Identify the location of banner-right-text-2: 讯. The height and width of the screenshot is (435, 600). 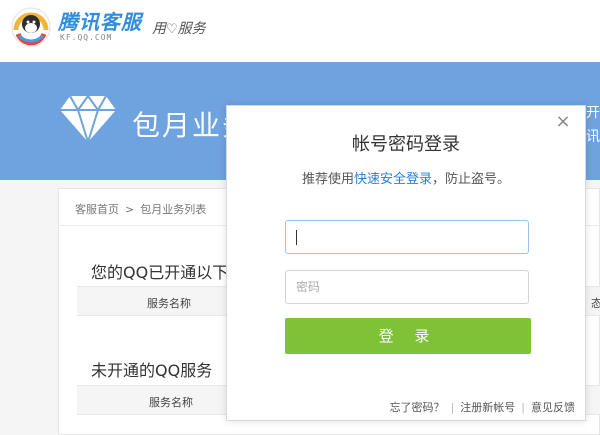
(593, 137).